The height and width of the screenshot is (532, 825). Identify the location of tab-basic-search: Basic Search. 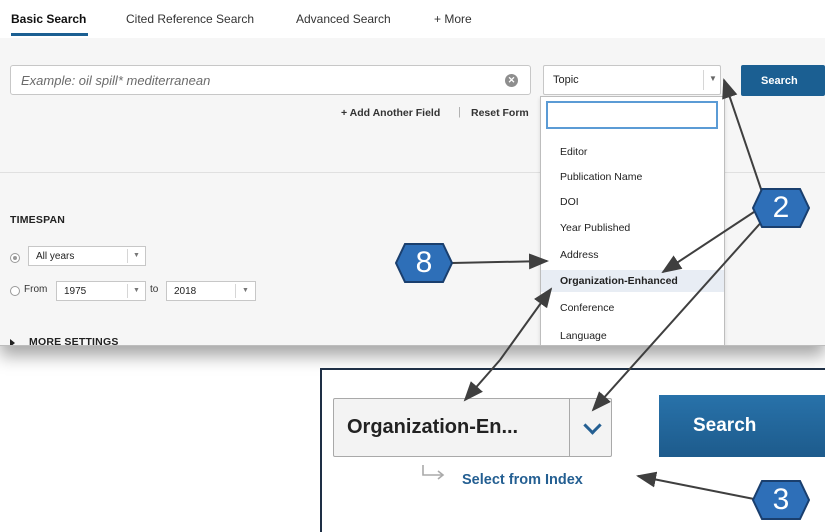
(48, 19).